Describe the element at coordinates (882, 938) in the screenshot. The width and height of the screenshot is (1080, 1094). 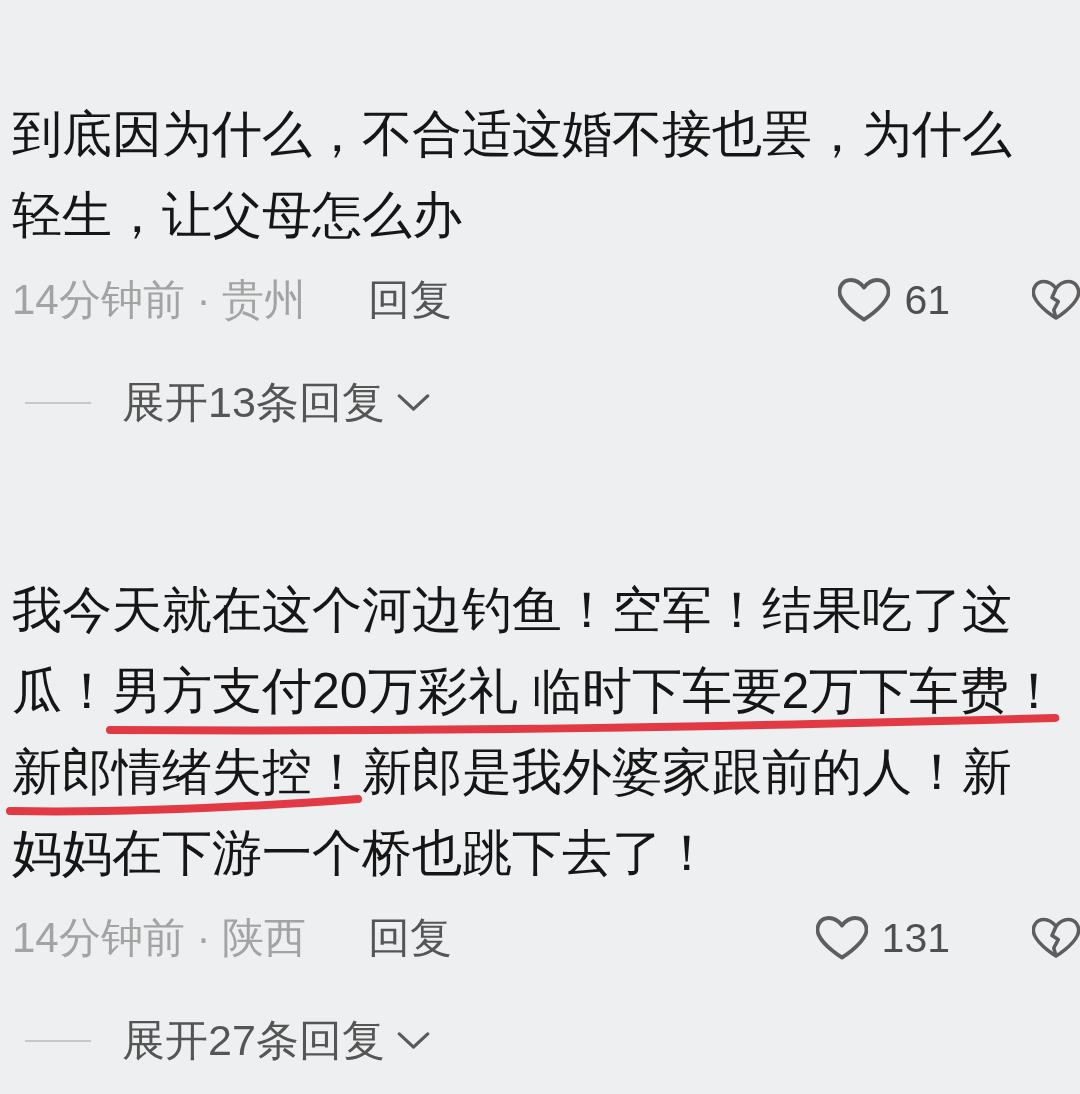
I see `like-button: 131` at that location.